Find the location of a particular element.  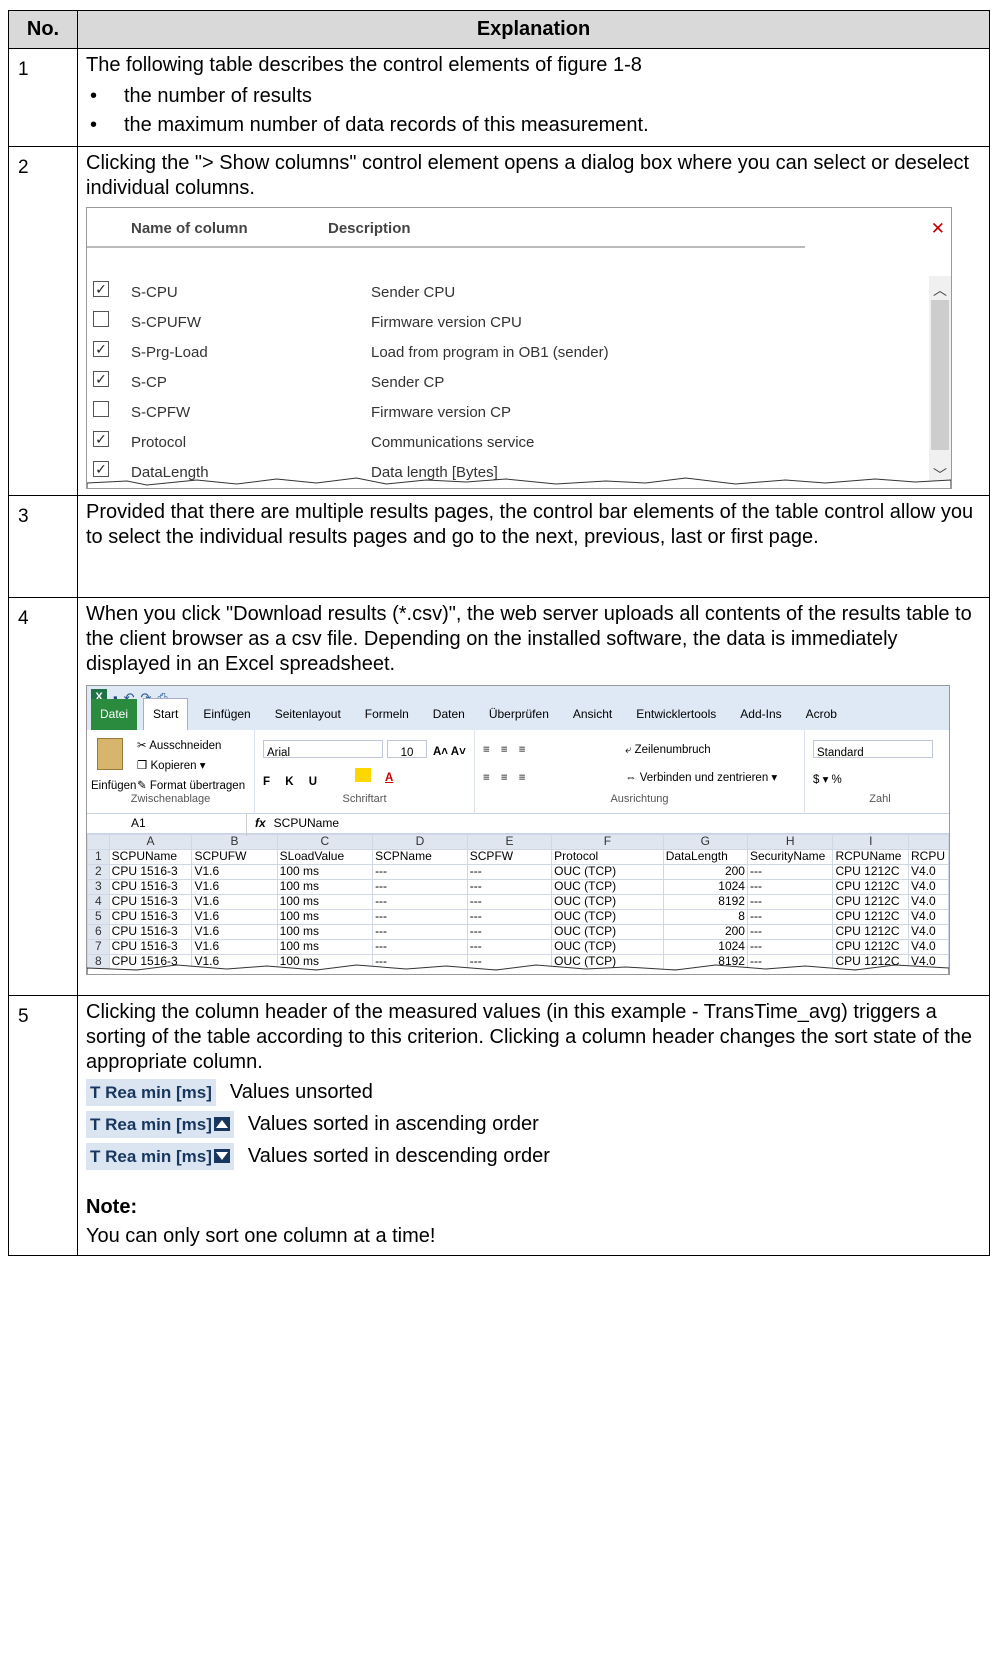

font-size-select: 10 is located at coordinates (407, 749).